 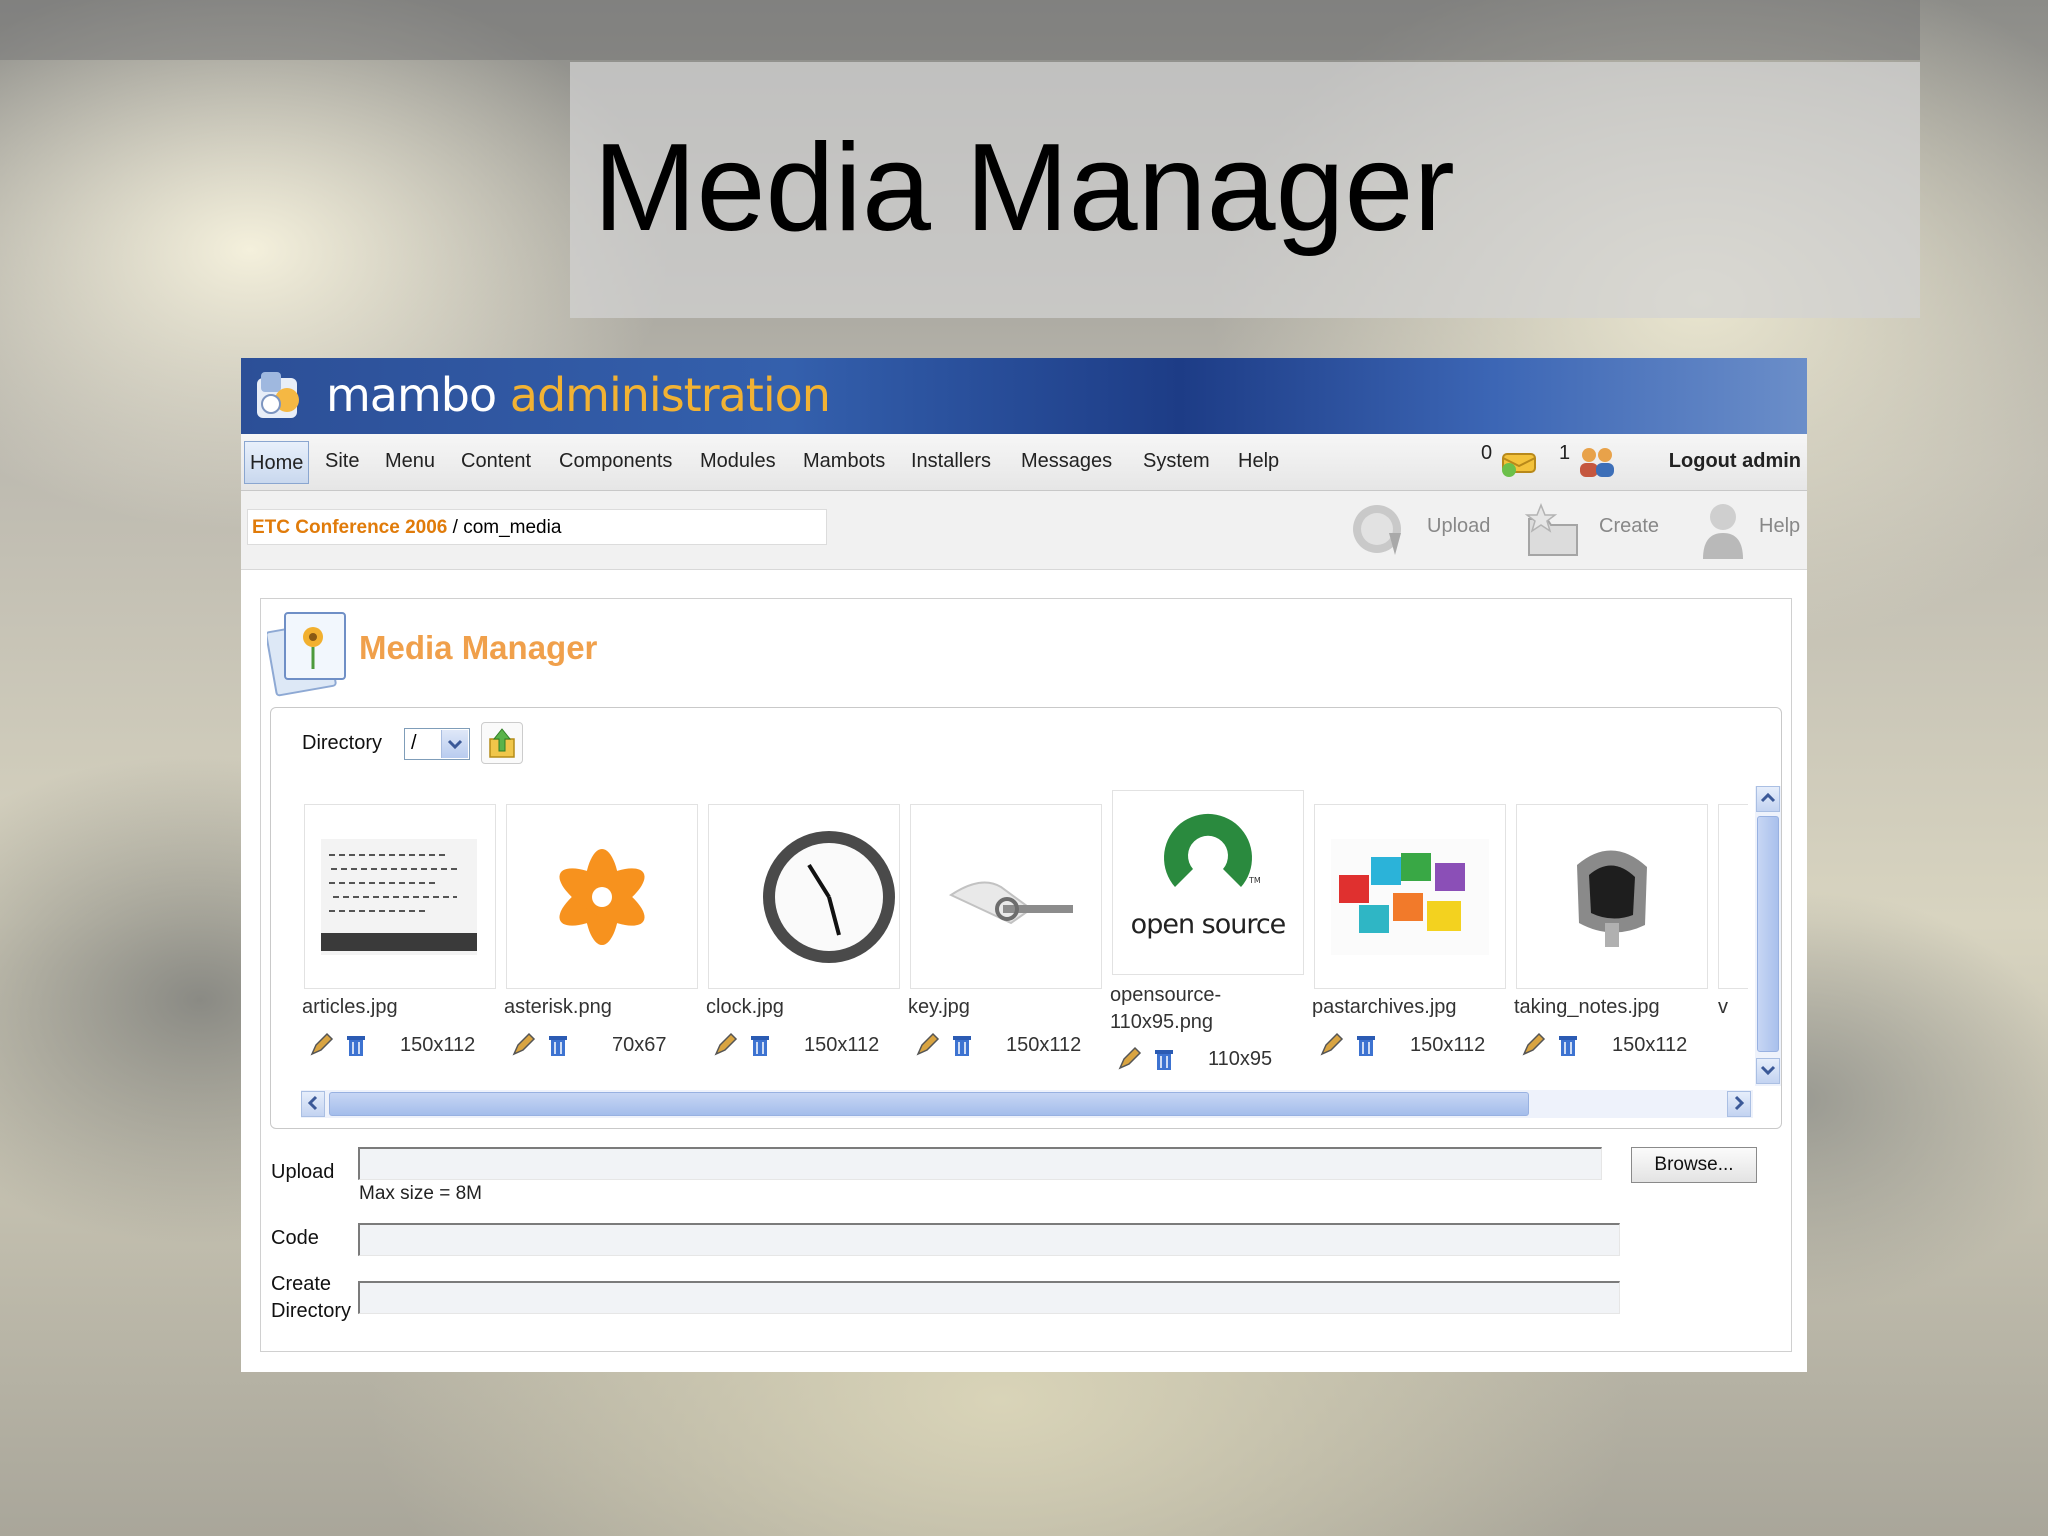 What do you see at coordinates (349, 527) in the screenshot?
I see `breadcrumb-site: ETC Conference 2006` at bounding box center [349, 527].